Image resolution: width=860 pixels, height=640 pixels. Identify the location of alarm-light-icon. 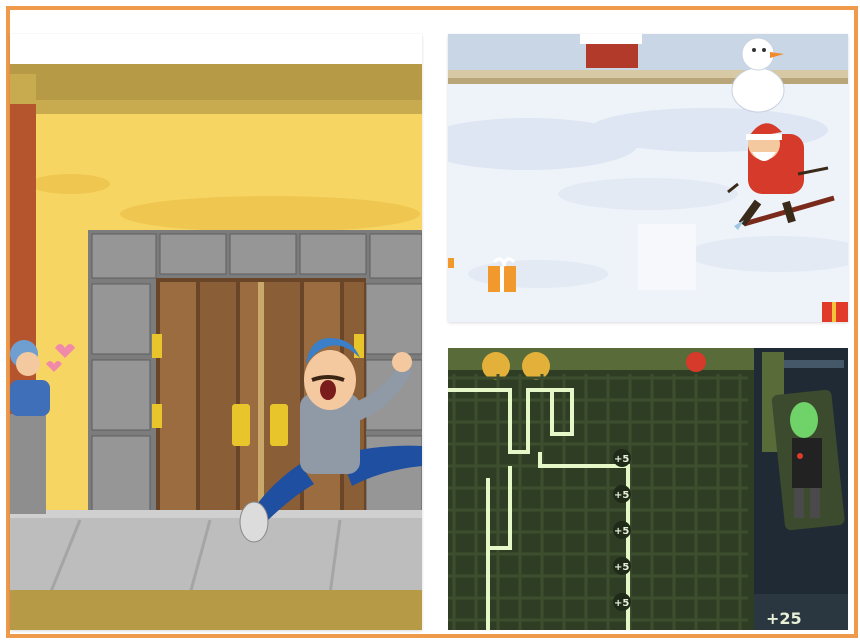
(696, 362).